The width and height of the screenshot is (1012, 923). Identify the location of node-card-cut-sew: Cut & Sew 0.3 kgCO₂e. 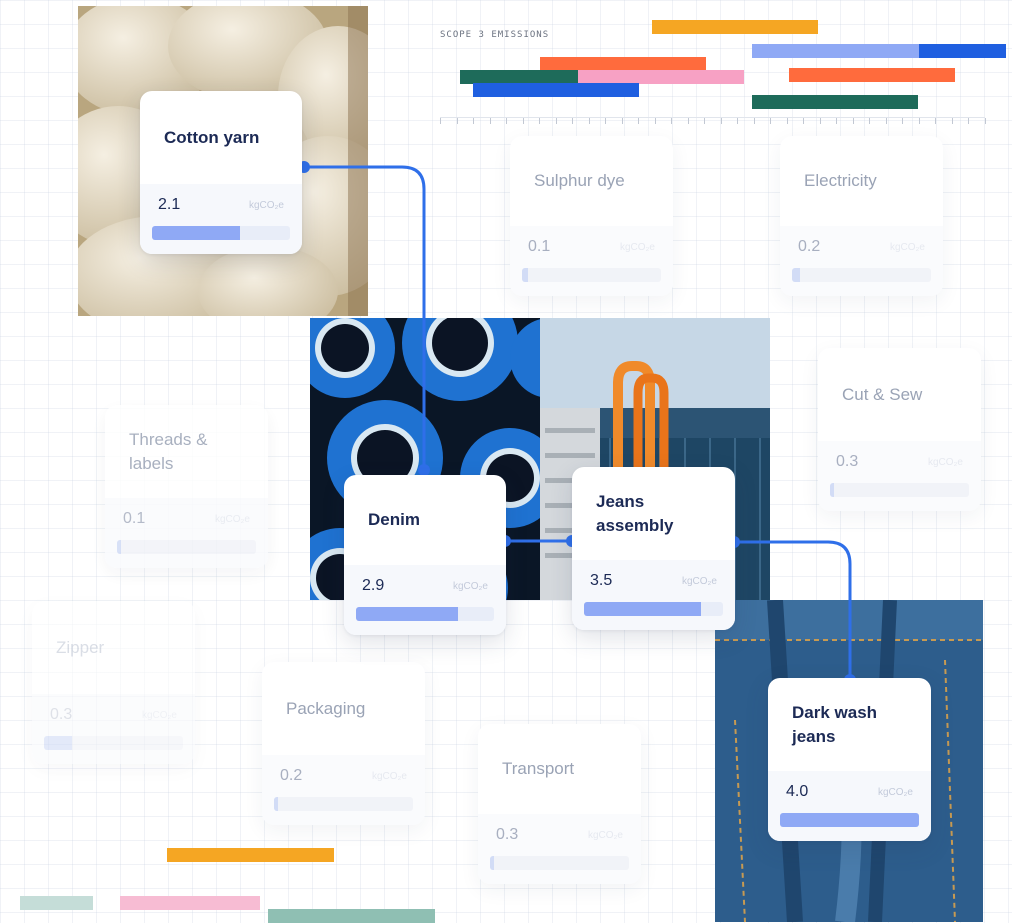
(899, 429).